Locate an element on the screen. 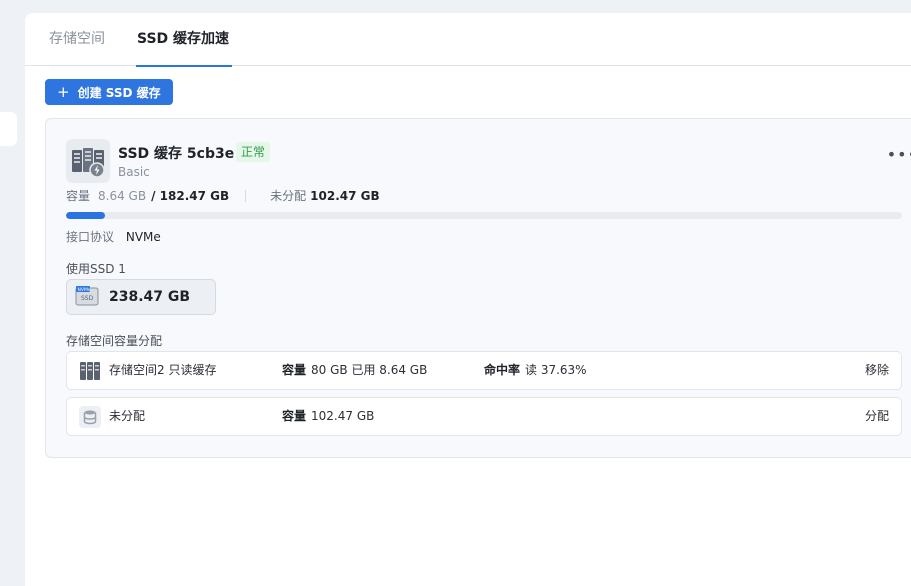  tab-storage-space: 存储空间 is located at coordinates (77, 39).